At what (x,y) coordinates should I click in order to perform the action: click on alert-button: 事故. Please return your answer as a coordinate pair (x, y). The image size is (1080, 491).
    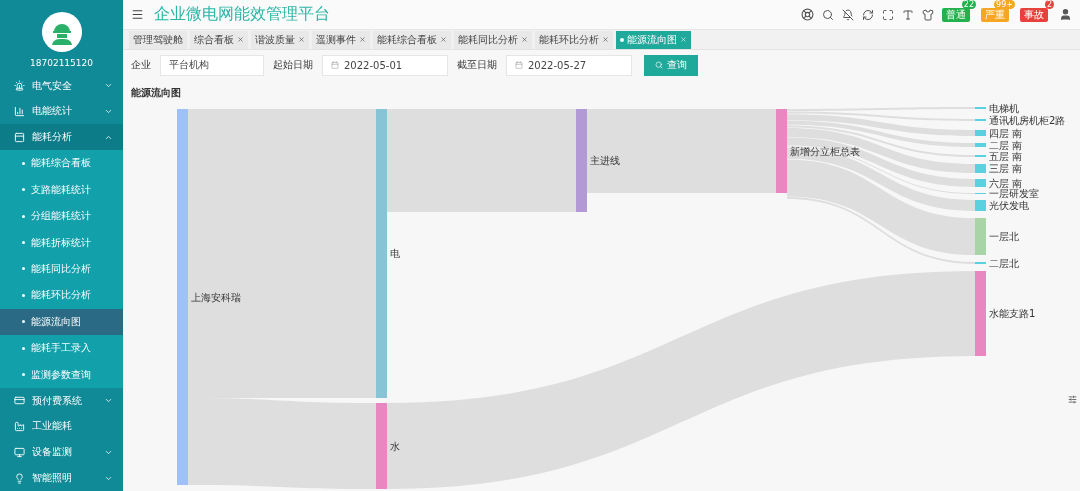
    Looking at the image, I should click on (1034, 14).